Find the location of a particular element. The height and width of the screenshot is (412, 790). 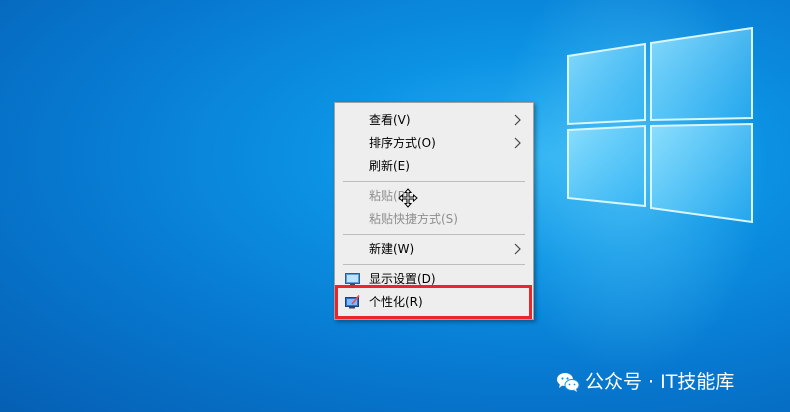

menu-item-paste: 粘贴(P) is located at coordinates (434, 196).